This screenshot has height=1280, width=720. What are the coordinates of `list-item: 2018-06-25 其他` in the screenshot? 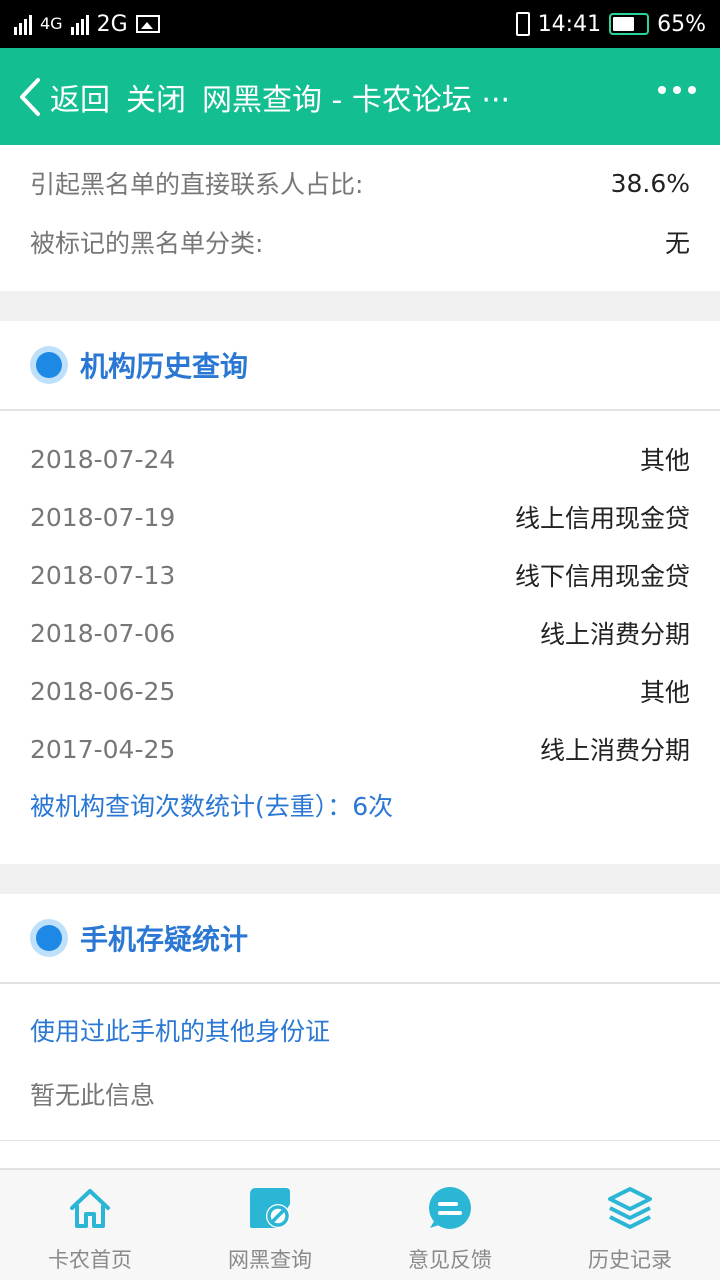 It's located at (360, 691).